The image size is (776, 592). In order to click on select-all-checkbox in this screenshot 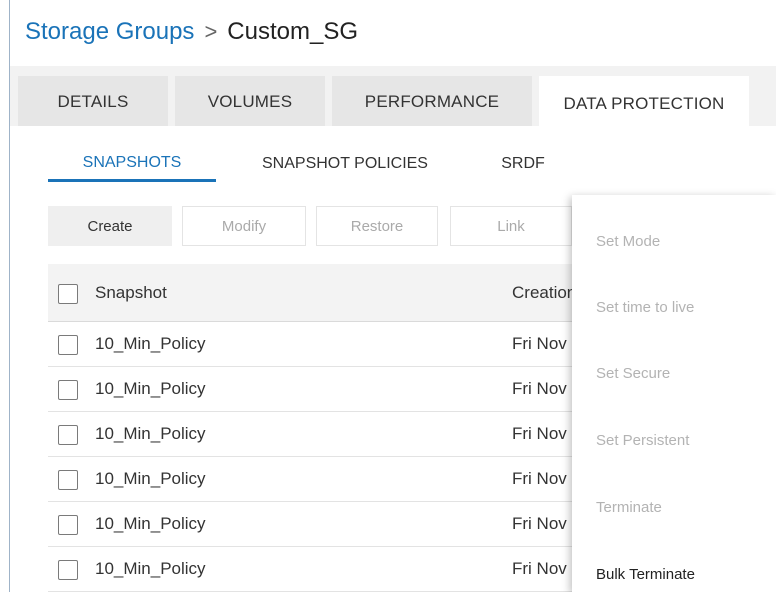, I will do `click(68, 294)`.